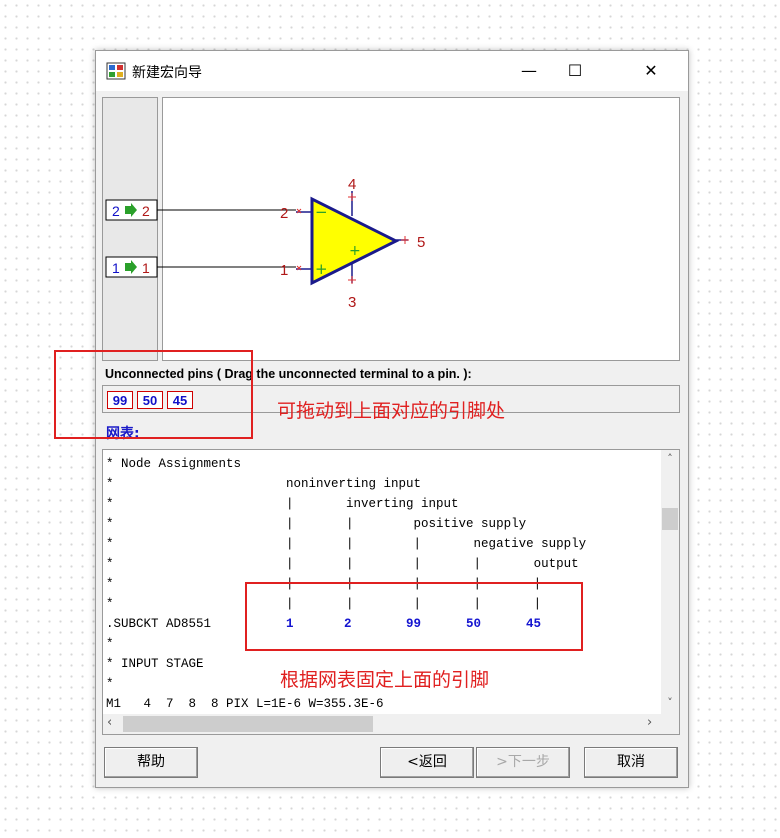  I want to click on netlist-line: * Node Assignments, so click(174, 464).